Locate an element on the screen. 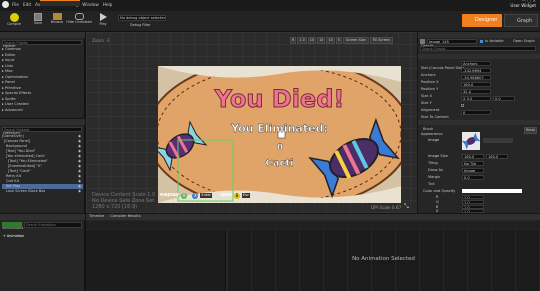 This screenshot has height=291, width=540. palette-category-label: Lists is located at coordinates (9, 65).